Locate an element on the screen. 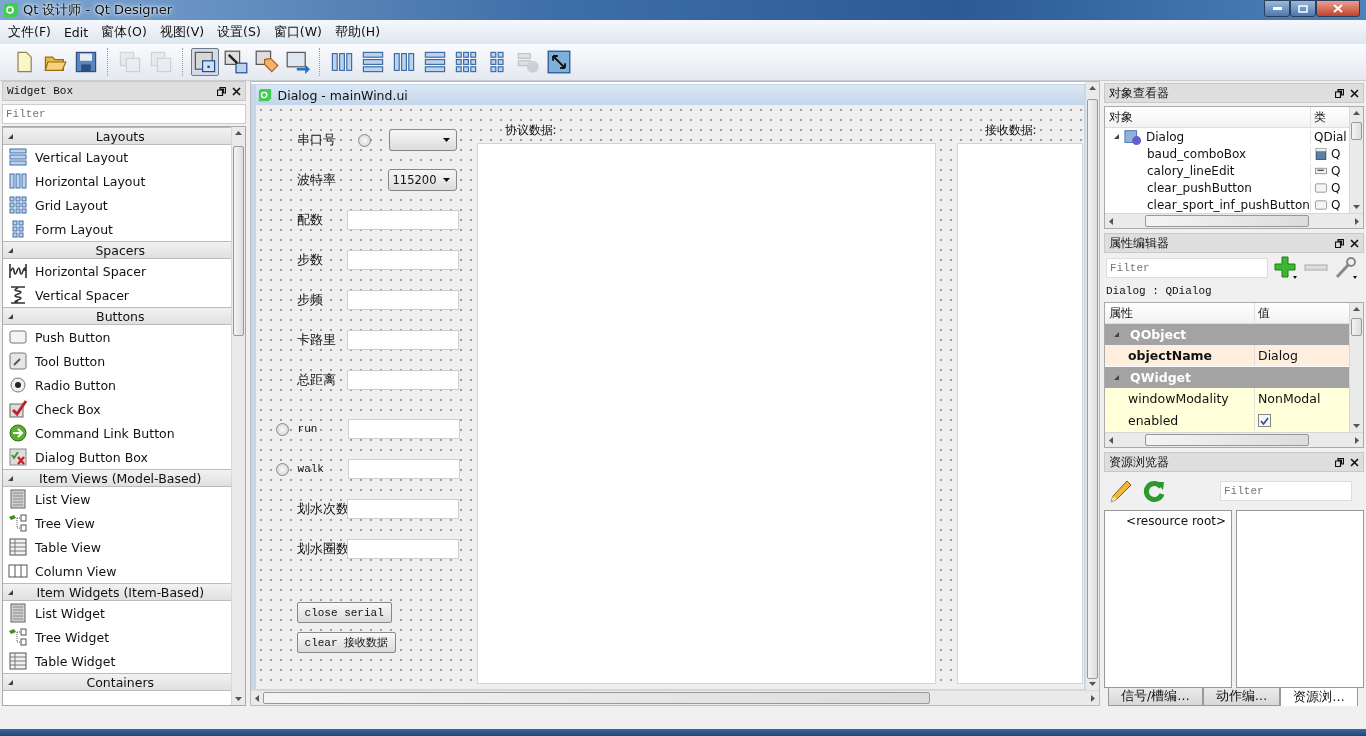 This screenshot has height=736, width=1366. resource-list is located at coordinates (1300, 599).